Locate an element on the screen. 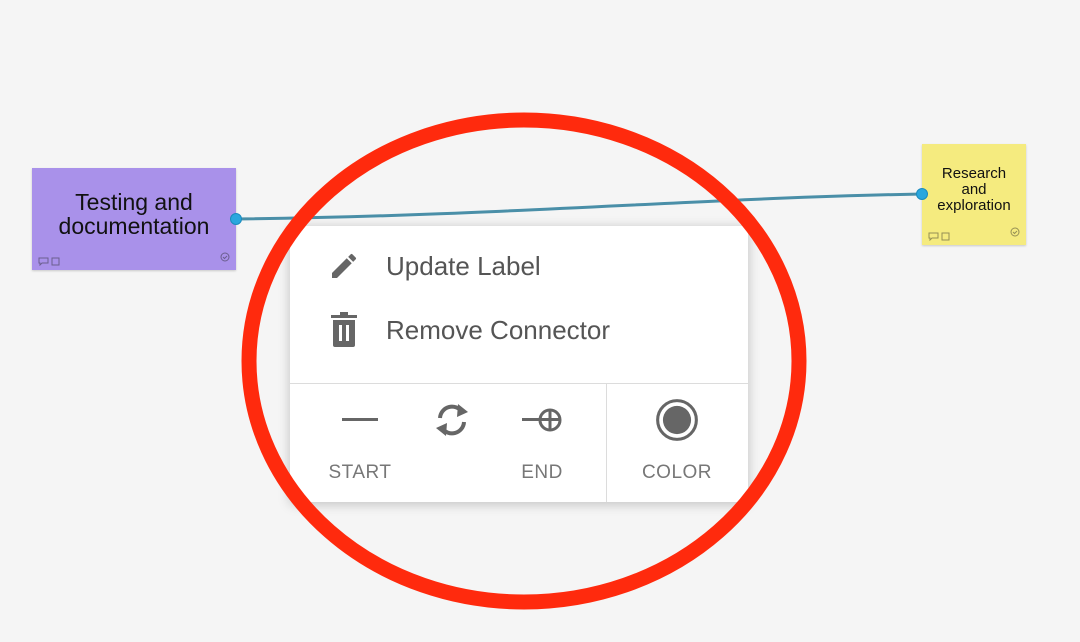 This screenshot has height=642, width=1080. update-label-text: Update Label is located at coordinates (463, 265).